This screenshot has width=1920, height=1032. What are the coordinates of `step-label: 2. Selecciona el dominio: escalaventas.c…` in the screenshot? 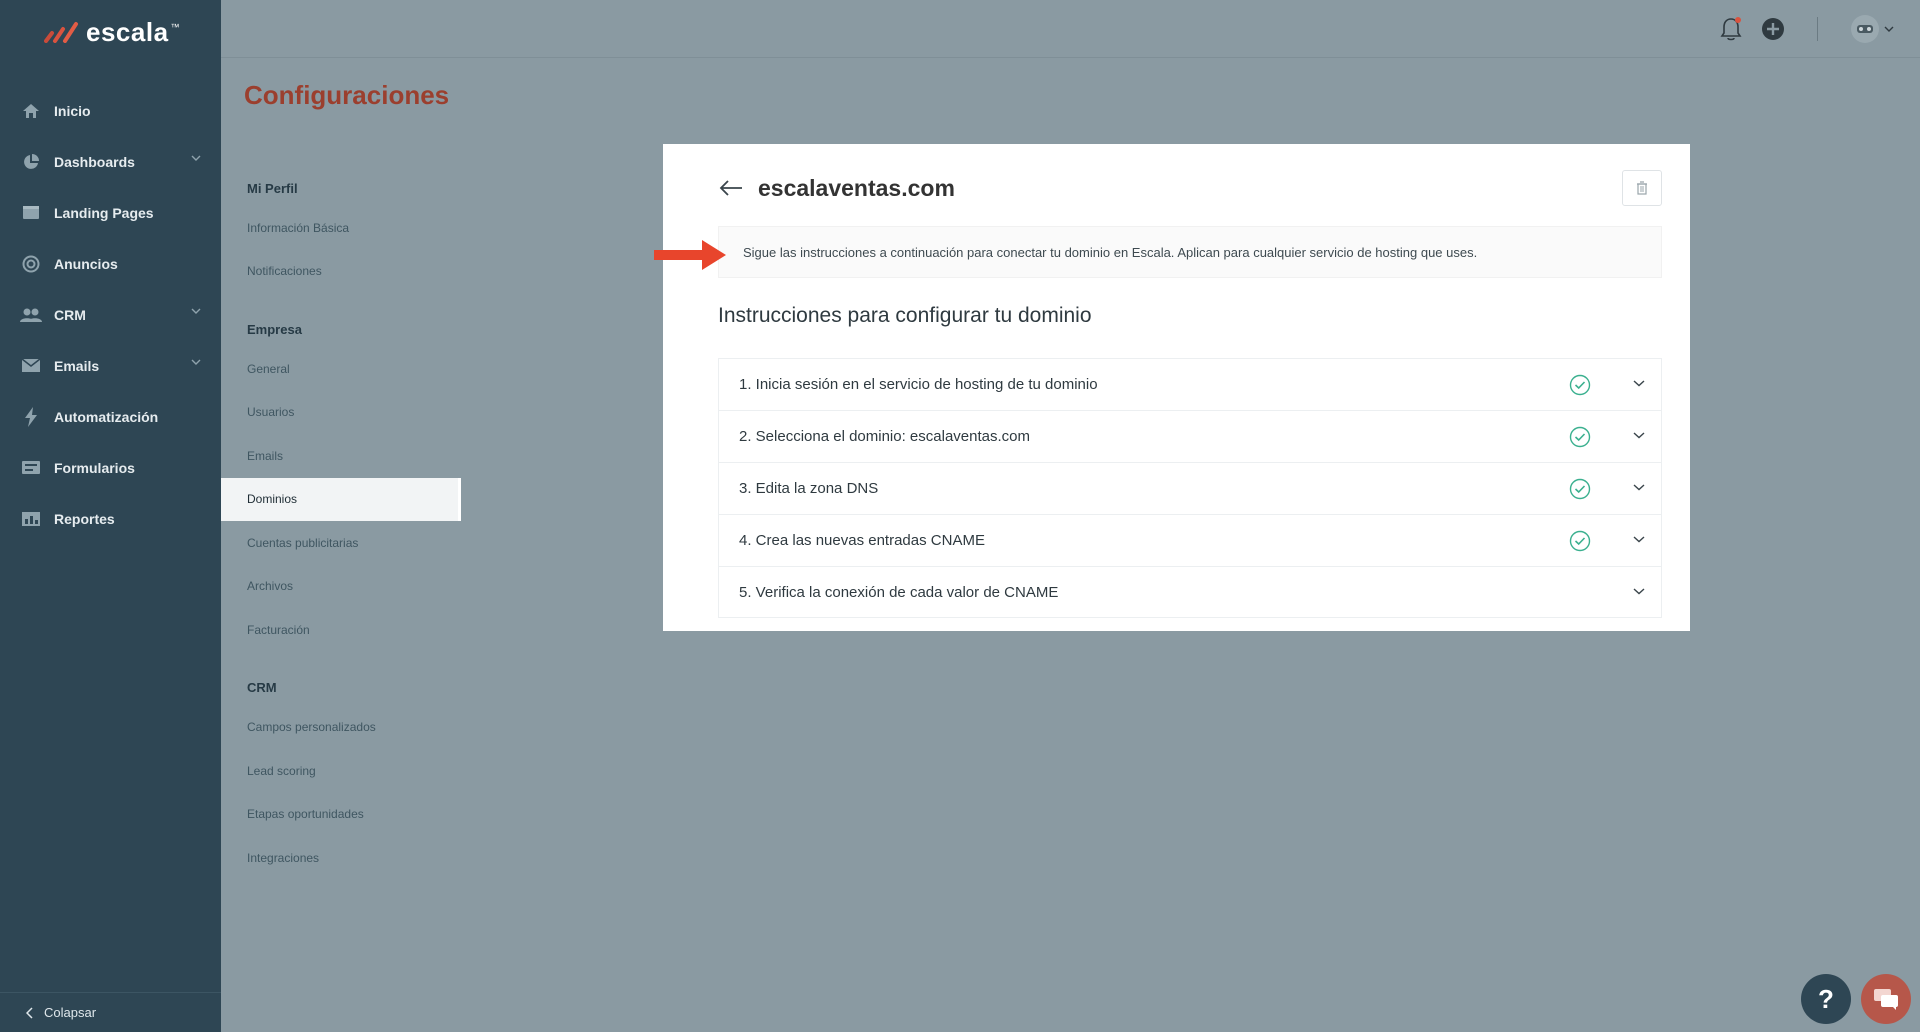 It's located at (884, 436).